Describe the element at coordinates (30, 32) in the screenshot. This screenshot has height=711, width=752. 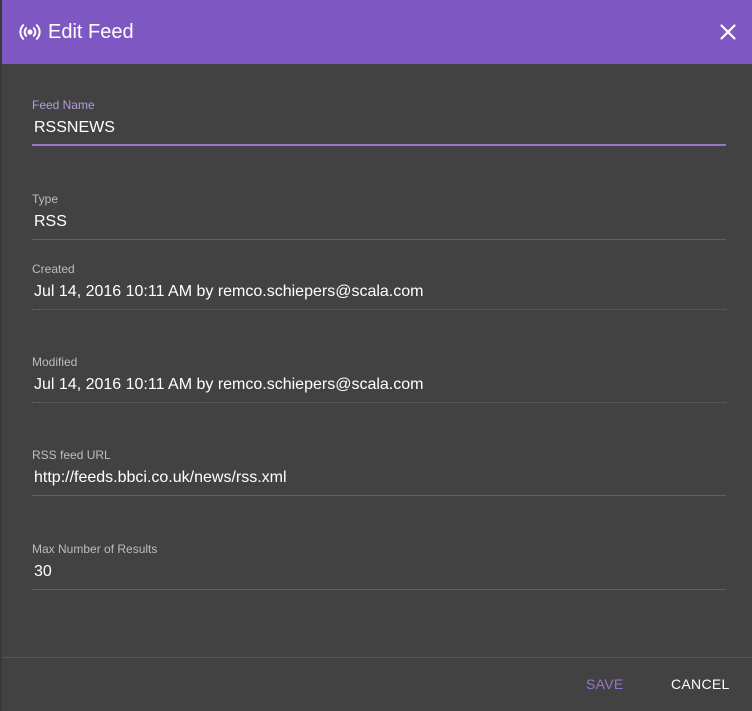
I see `broadcast-icon` at that location.